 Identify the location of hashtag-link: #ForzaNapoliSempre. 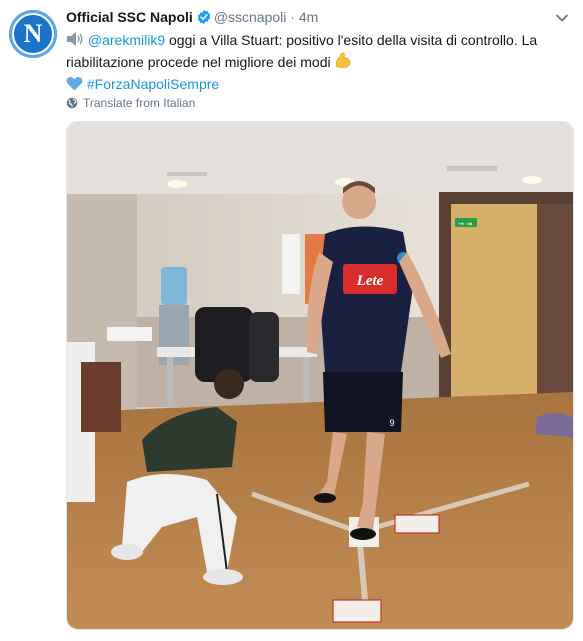
(153, 84).